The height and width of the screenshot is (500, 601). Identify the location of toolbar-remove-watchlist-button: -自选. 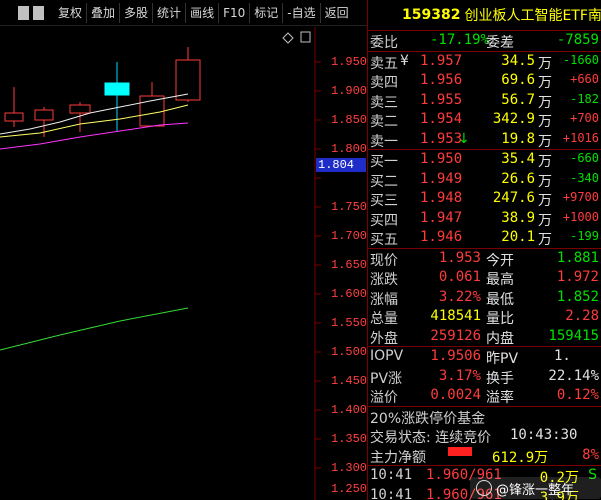
(300, 12).